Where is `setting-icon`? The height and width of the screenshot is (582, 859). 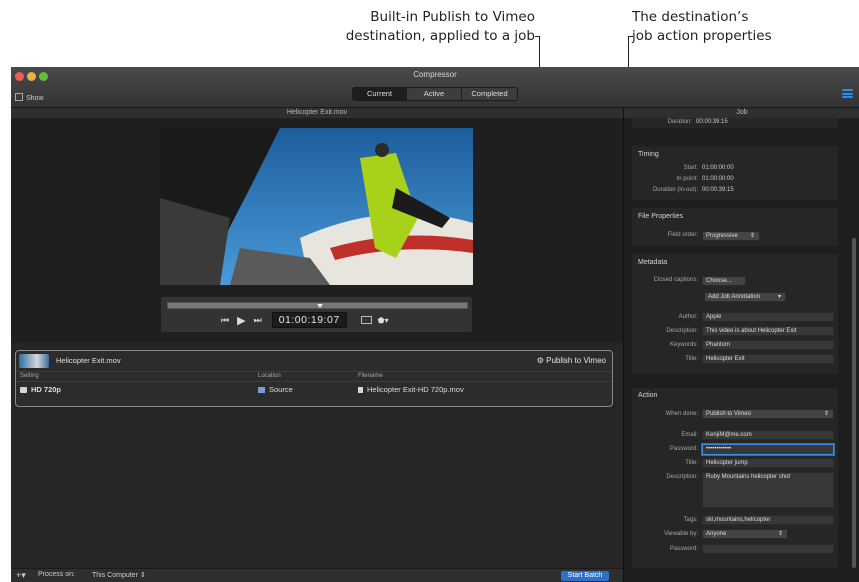
setting-icon is located at coordinates (23, 390).